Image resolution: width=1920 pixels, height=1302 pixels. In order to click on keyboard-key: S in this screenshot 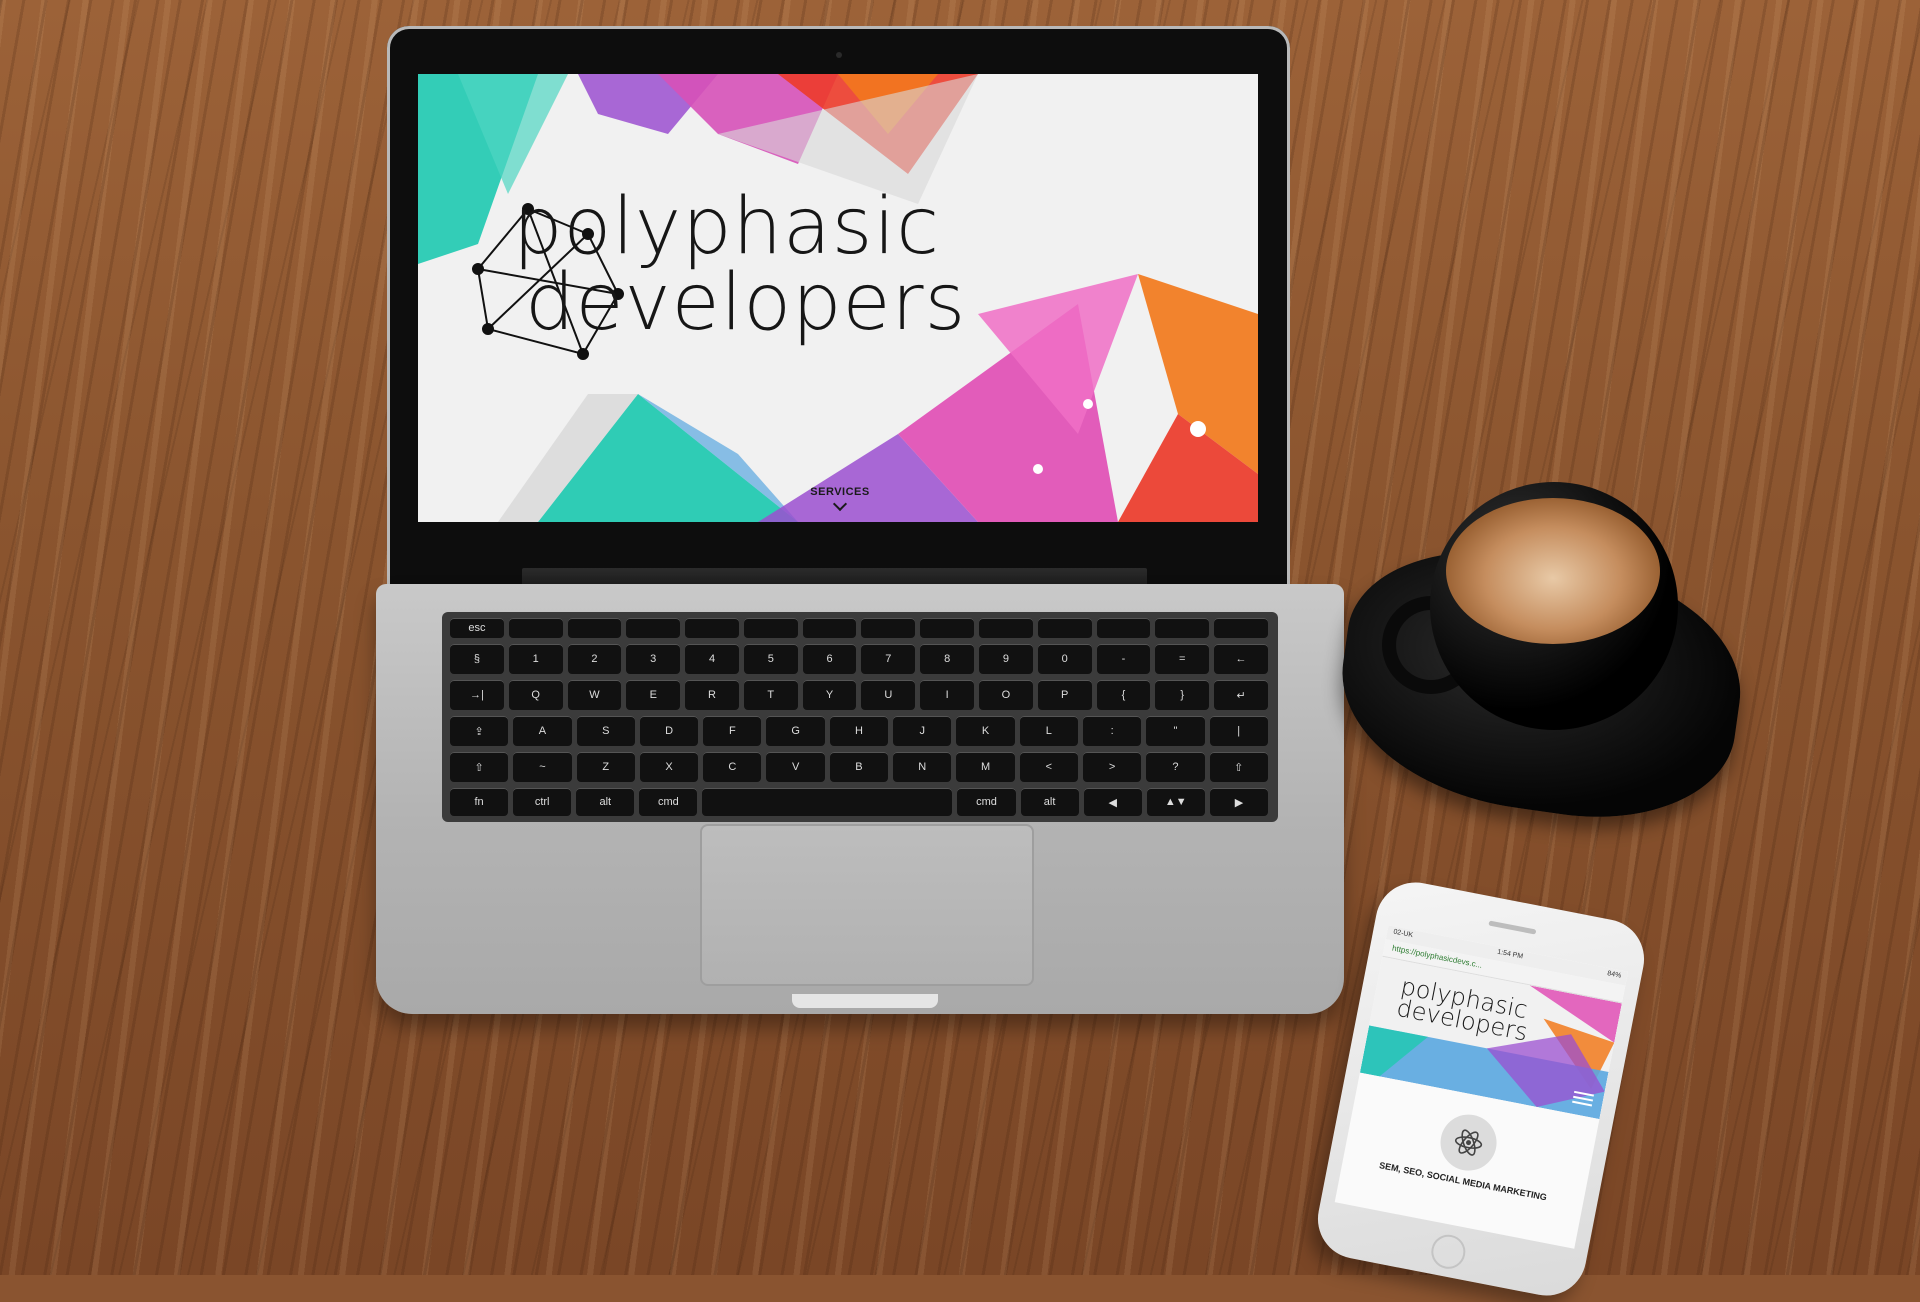, I will do `click(605, 731)`.